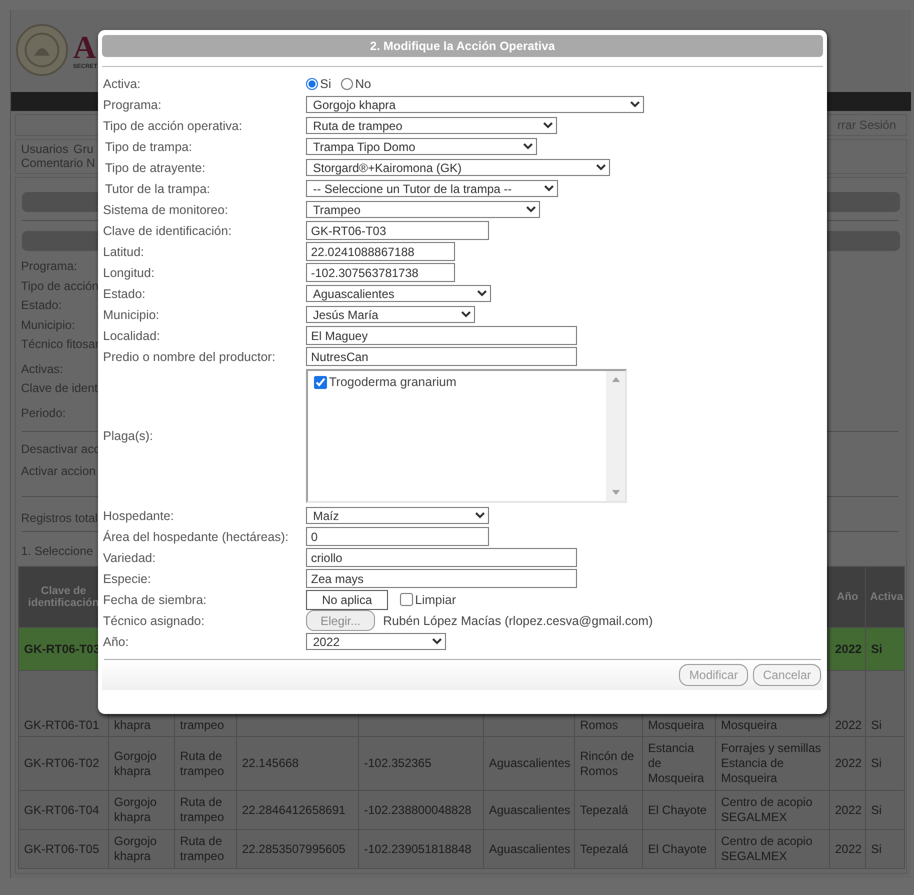 Image resolution: width=914 pixels, height=895 pixels. I want to click on technician-name: Rubén López Macías (rlopez.cesva@gmail.com), so click(518, 621).